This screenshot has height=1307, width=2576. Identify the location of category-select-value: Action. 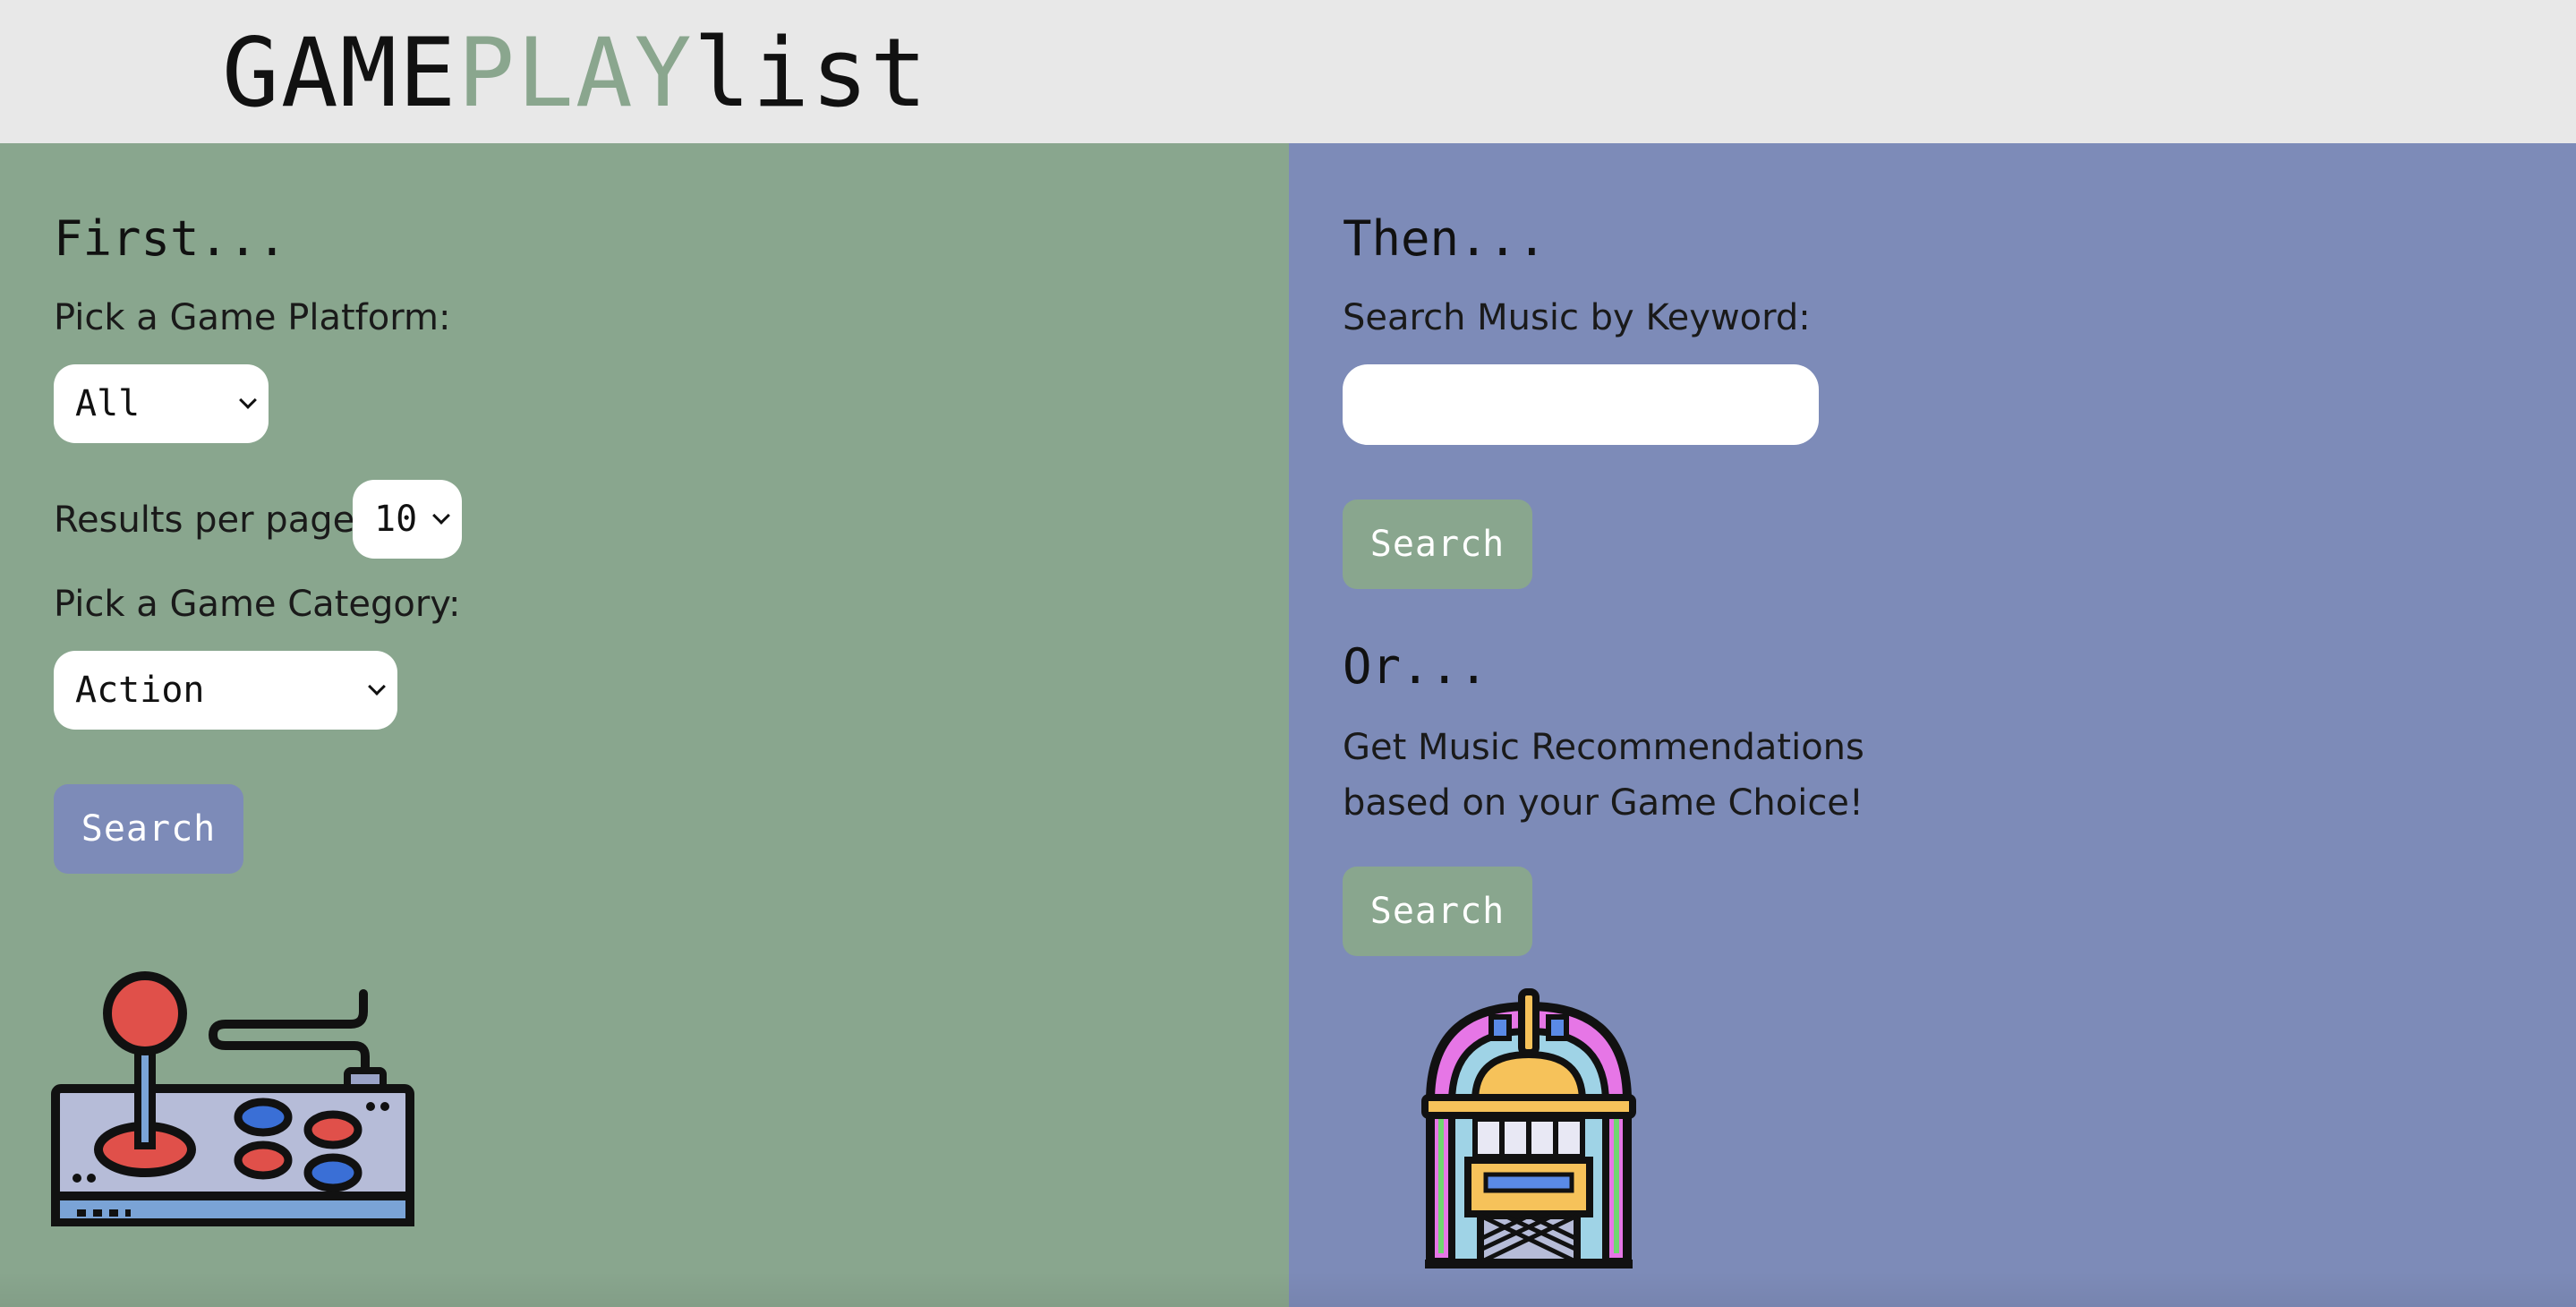
(140, 690).